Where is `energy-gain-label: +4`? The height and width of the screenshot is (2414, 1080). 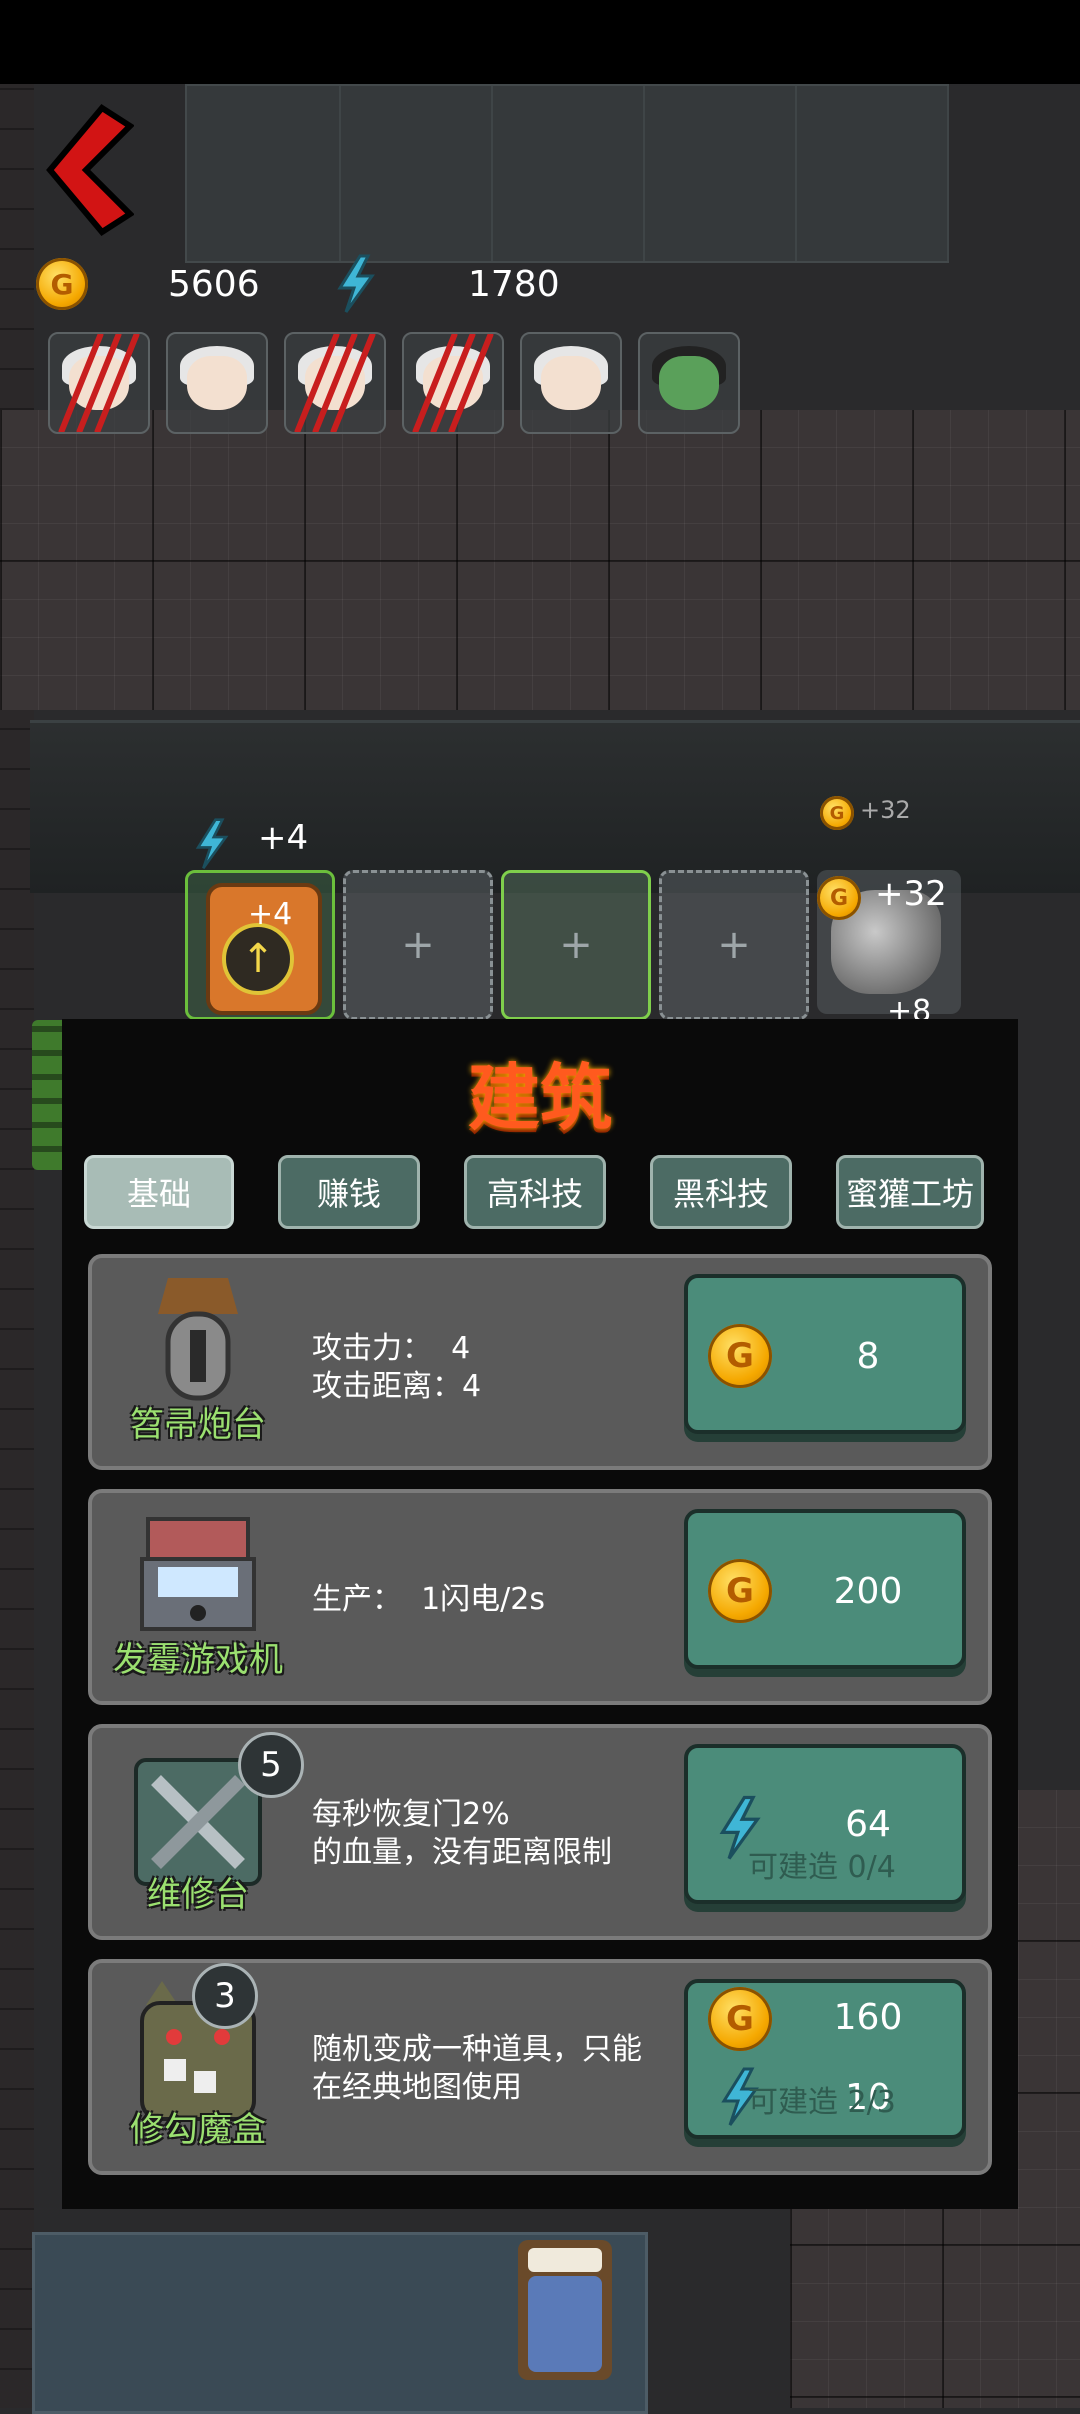 energy-gain-label: +4 is located at coordinates (283, 838).